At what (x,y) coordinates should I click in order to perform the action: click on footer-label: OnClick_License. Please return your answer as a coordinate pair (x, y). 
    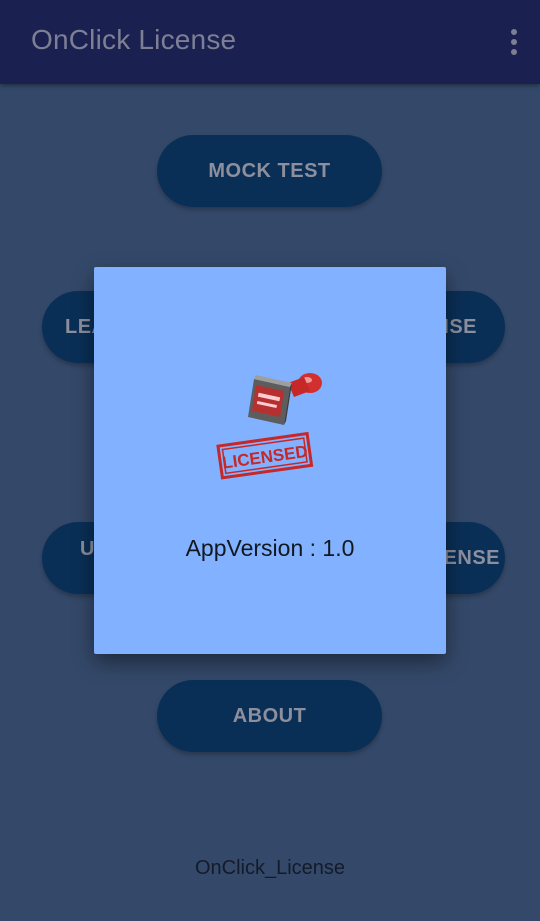
    Looking at the image, I should click on (270, 868).